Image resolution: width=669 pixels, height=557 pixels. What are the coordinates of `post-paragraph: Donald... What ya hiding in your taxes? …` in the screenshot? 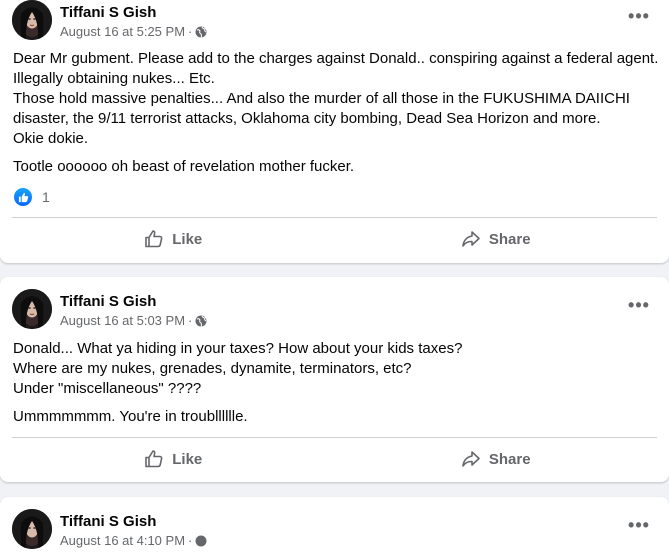 It's located at (238, 368).